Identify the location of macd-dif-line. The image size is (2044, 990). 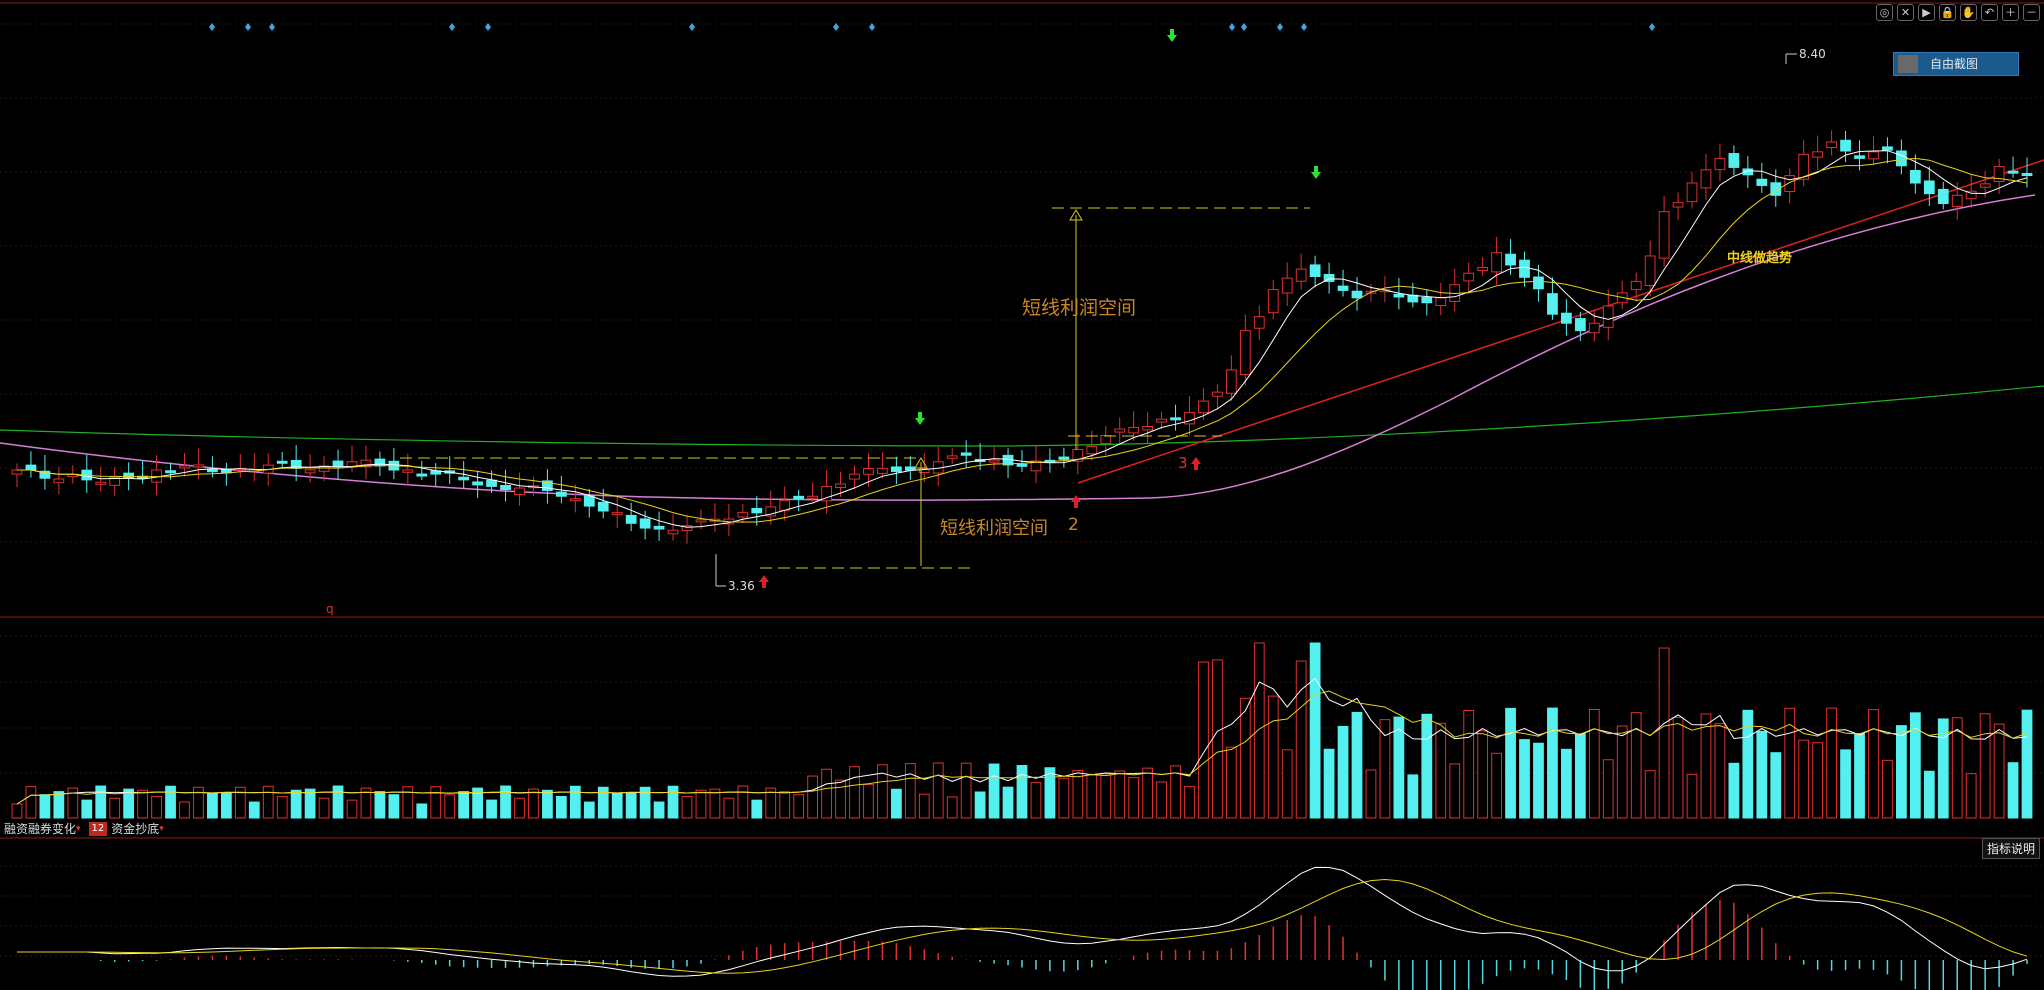
(1022, 921).